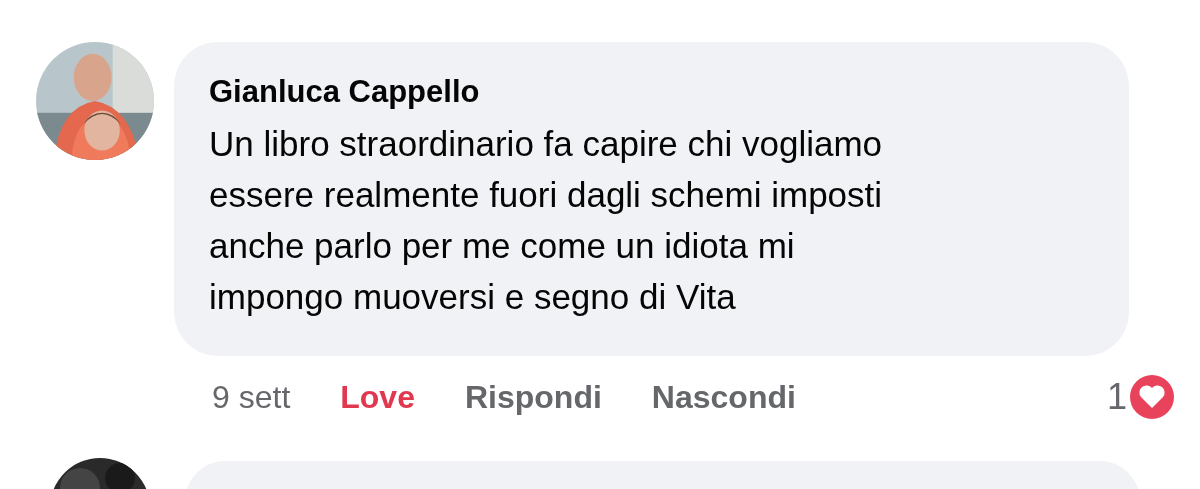  Describe the element at coordinates (1116, 397) in the screenshot. I see `reaction-count: 1` at that location.